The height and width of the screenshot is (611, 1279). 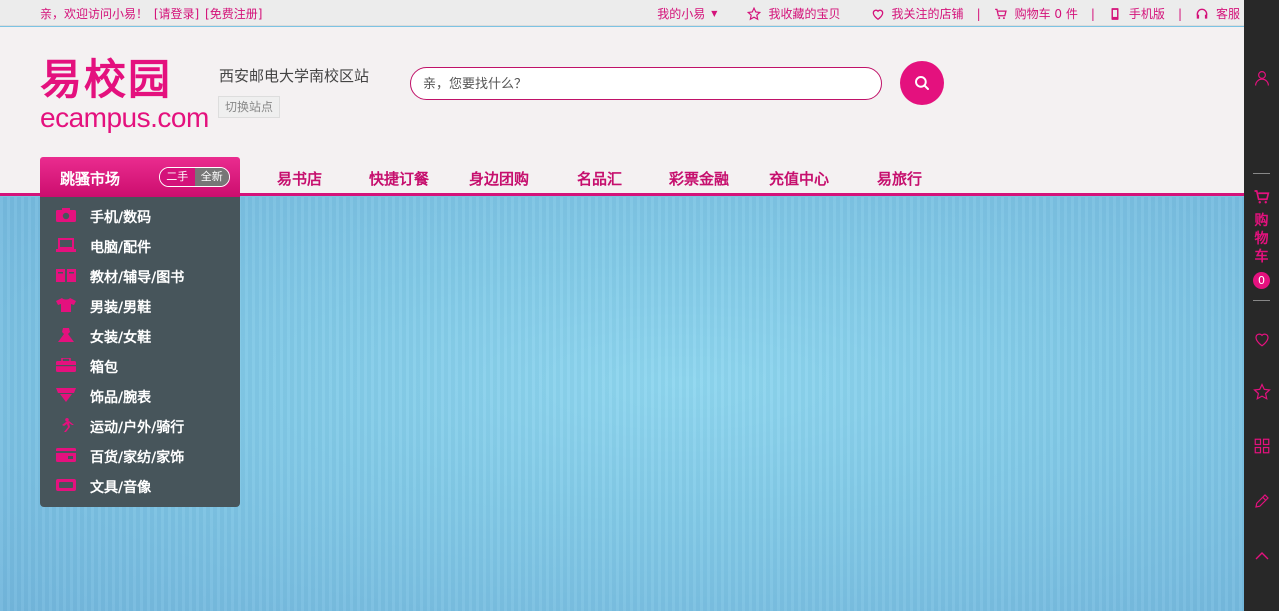 I want to click on logo-cn: 易校园, so click(x=106, y=79).